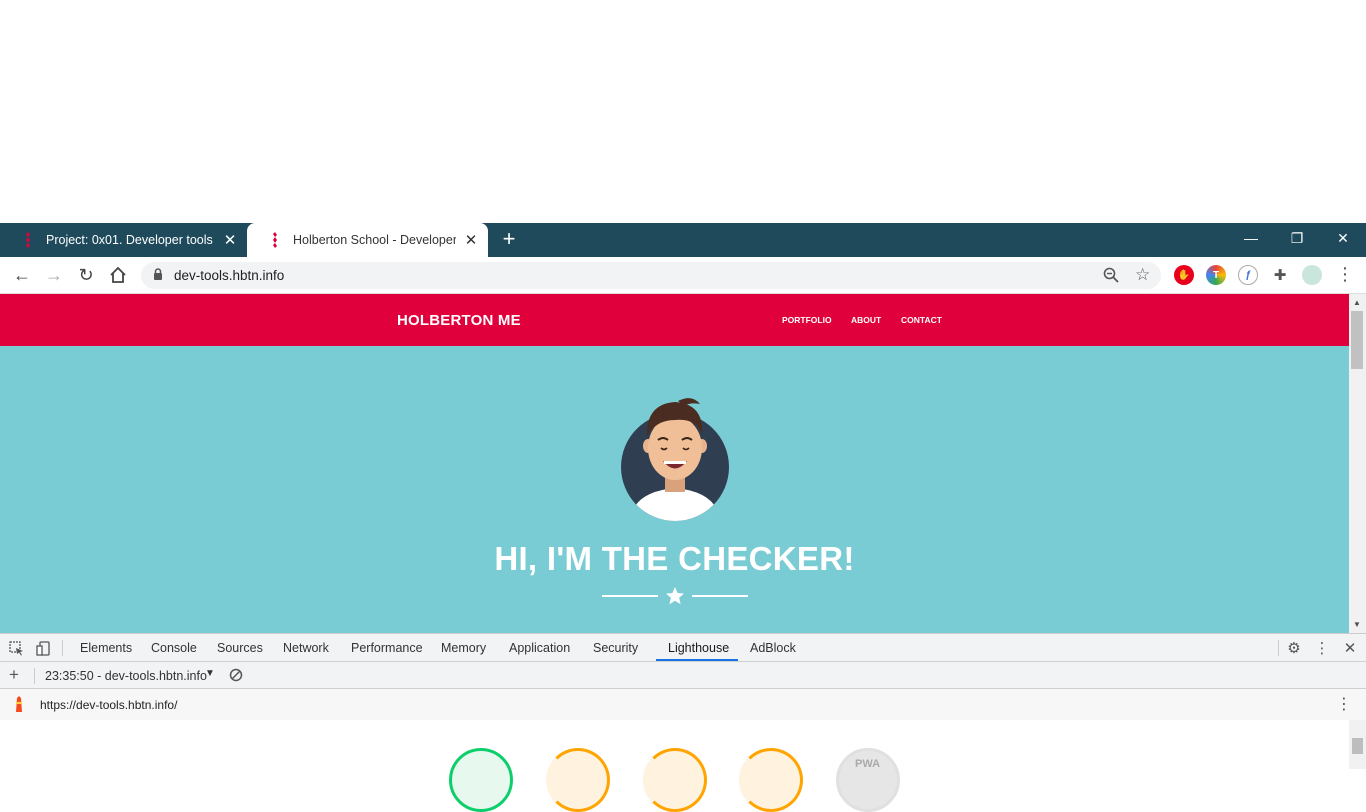 The width and height of the screenshot is (1366, 812). What do you see at coordinates (1343, 238) in the screenshot?
I see `close-window-button: ✕` at bounding box center [1343, 238].